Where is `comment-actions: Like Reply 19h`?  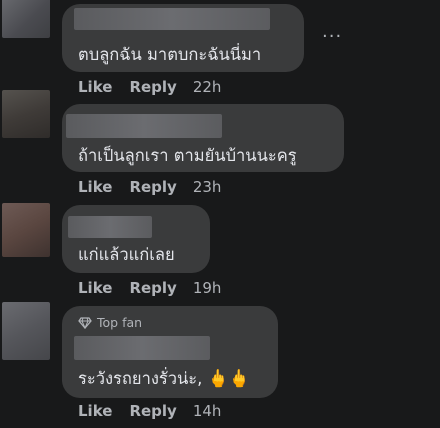 comment-actions: Like Reply 19h is located at coordinates (158, 288).